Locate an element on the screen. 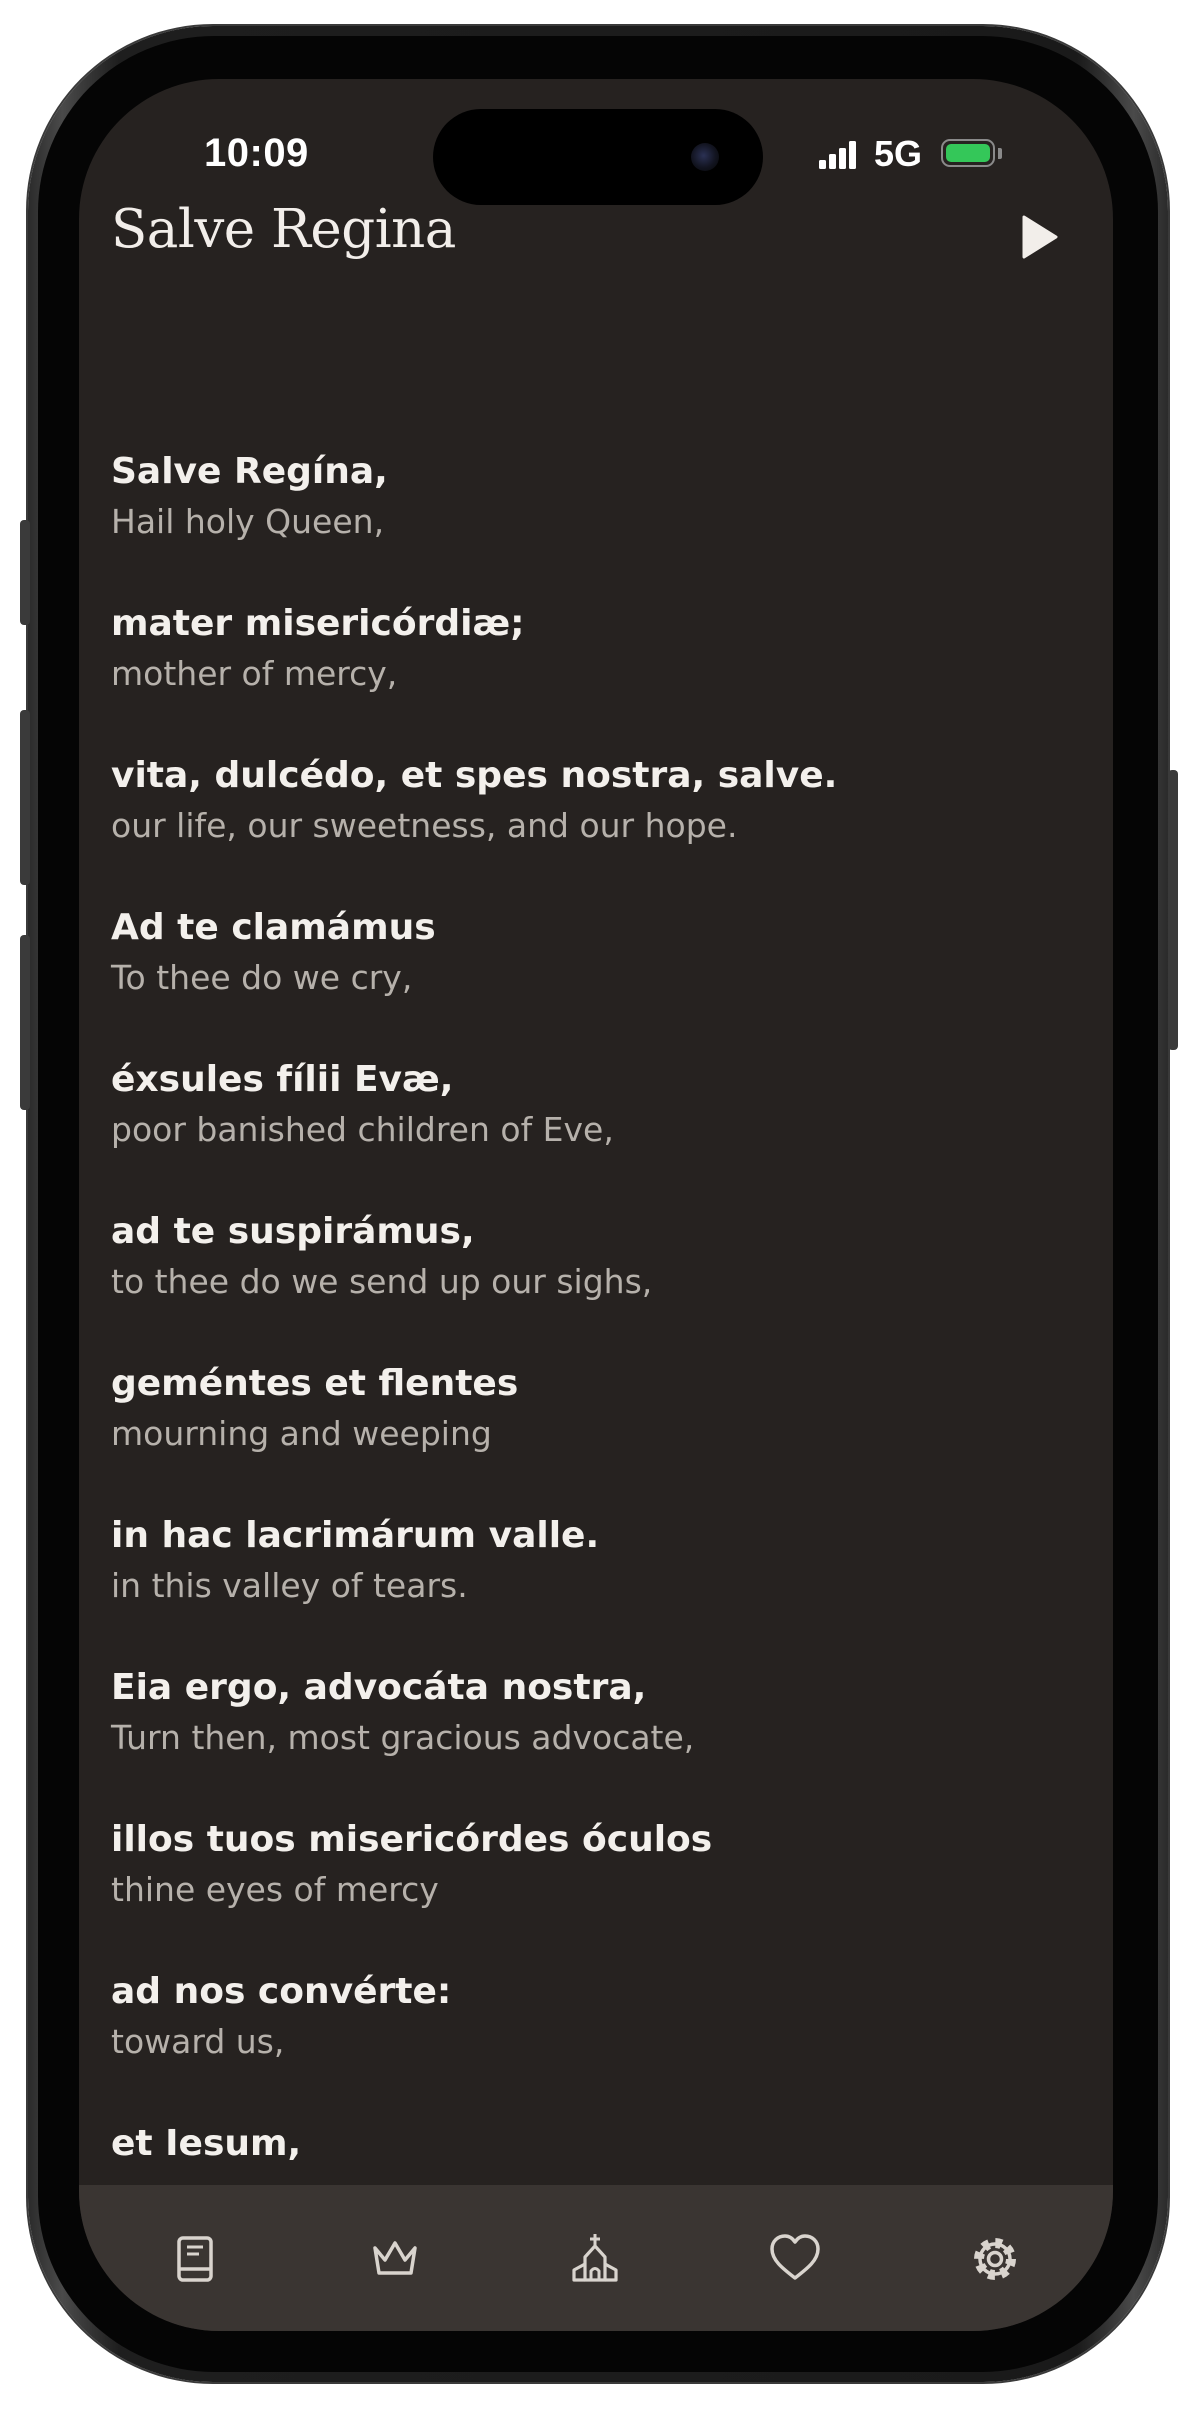  verse-latin-text: mater misericórdiæ; is located at coordinates (318, 623).